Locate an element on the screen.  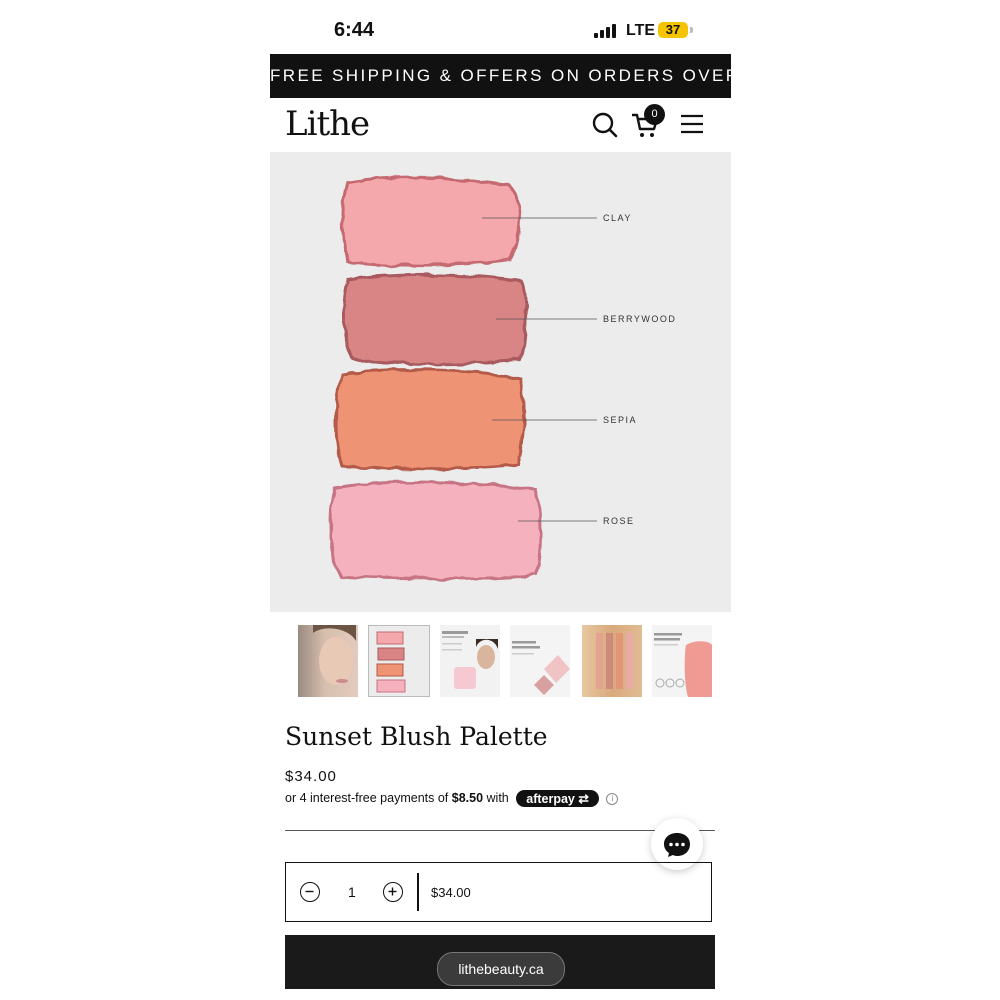
quantity-separator is located at coordinates (418, 892).